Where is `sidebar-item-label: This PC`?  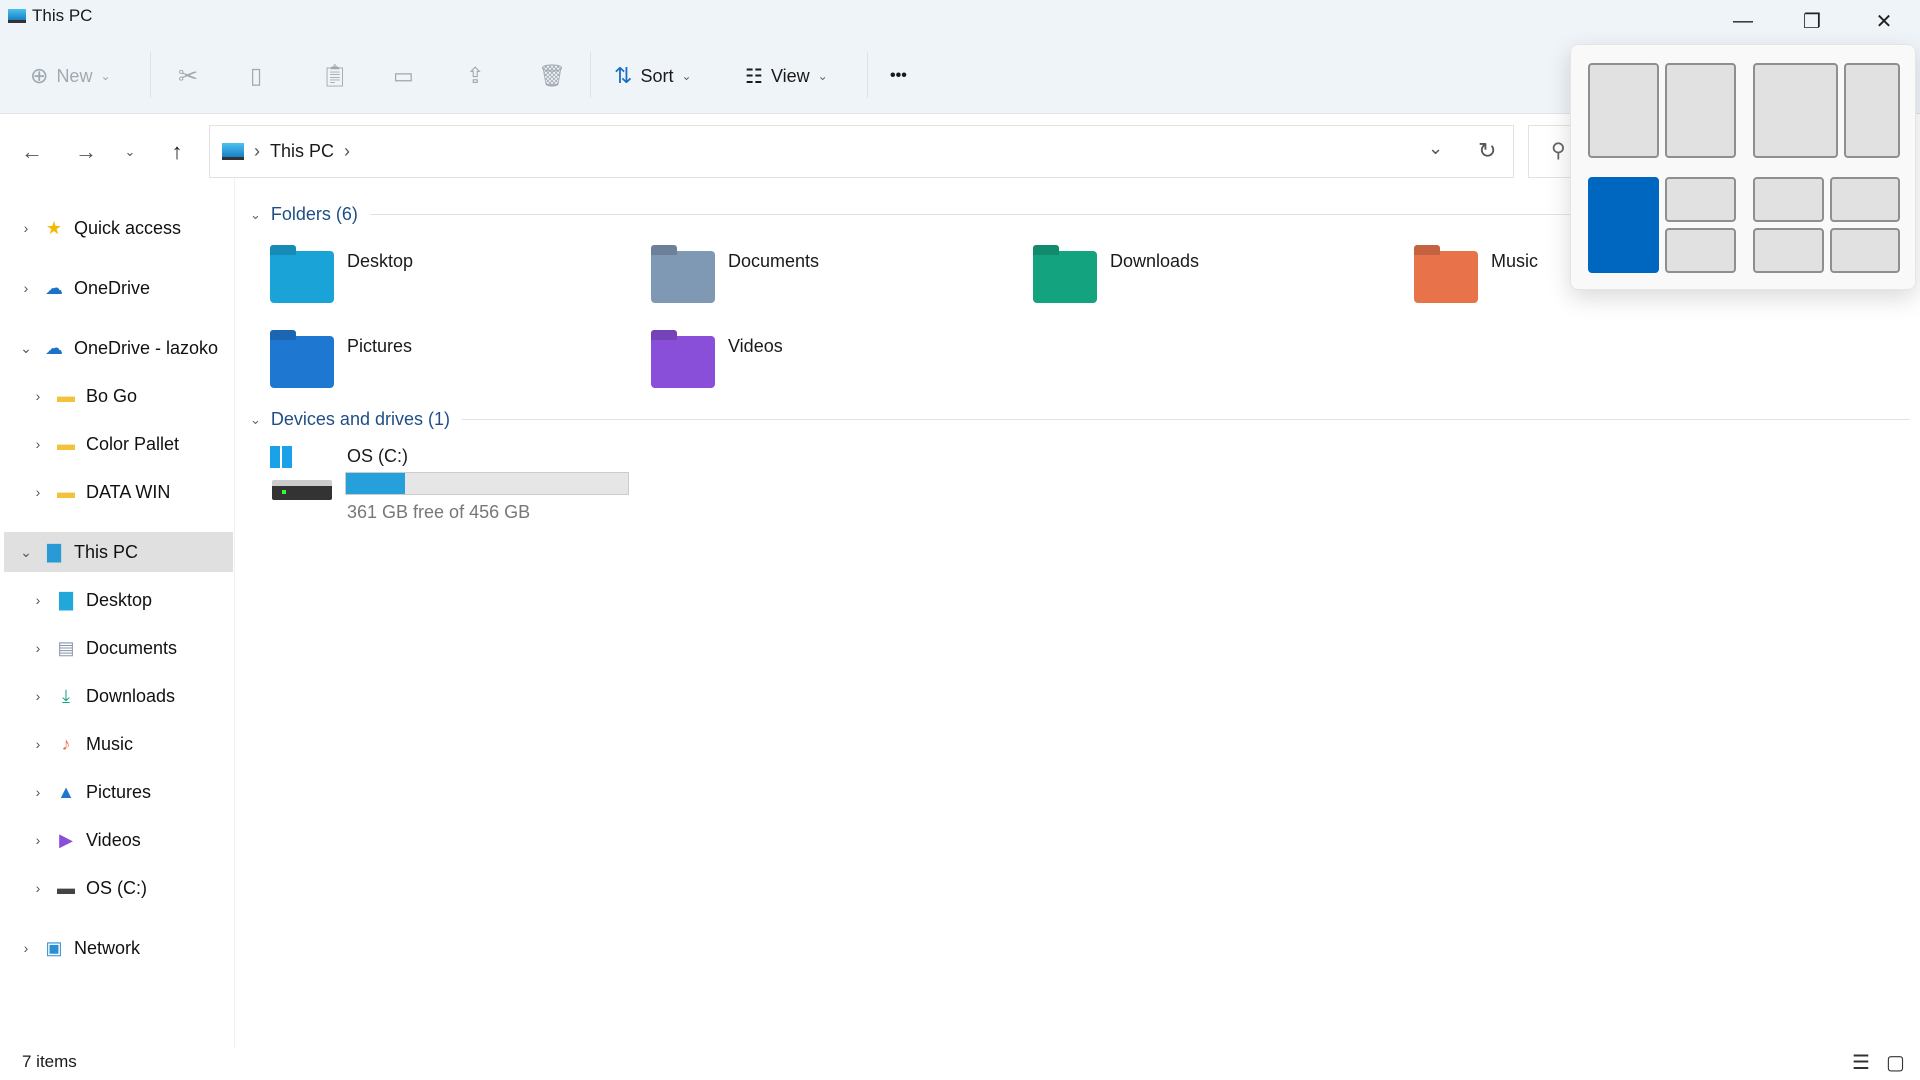
sidebar-item-label: This PC is located at coordinates (106, 551).